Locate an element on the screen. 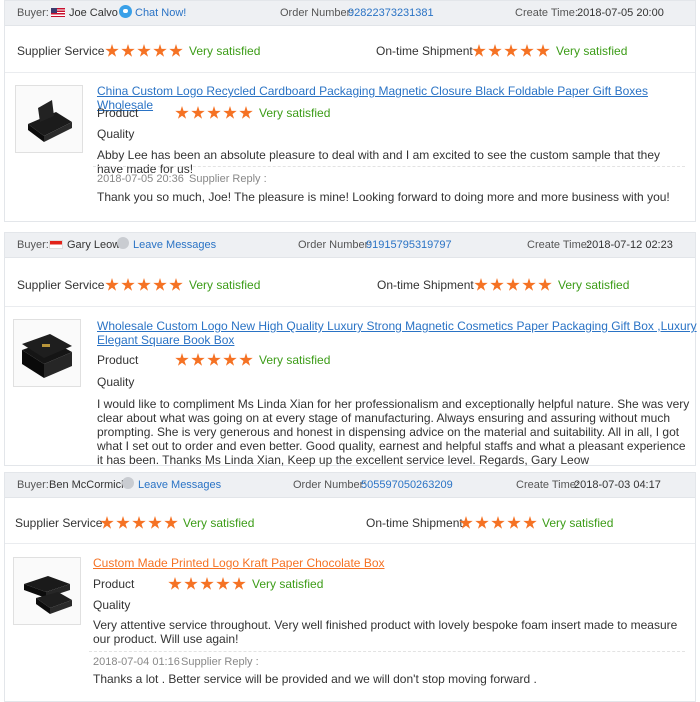  chat-now-link: Chat Now! is located at coordinates (160, 13).